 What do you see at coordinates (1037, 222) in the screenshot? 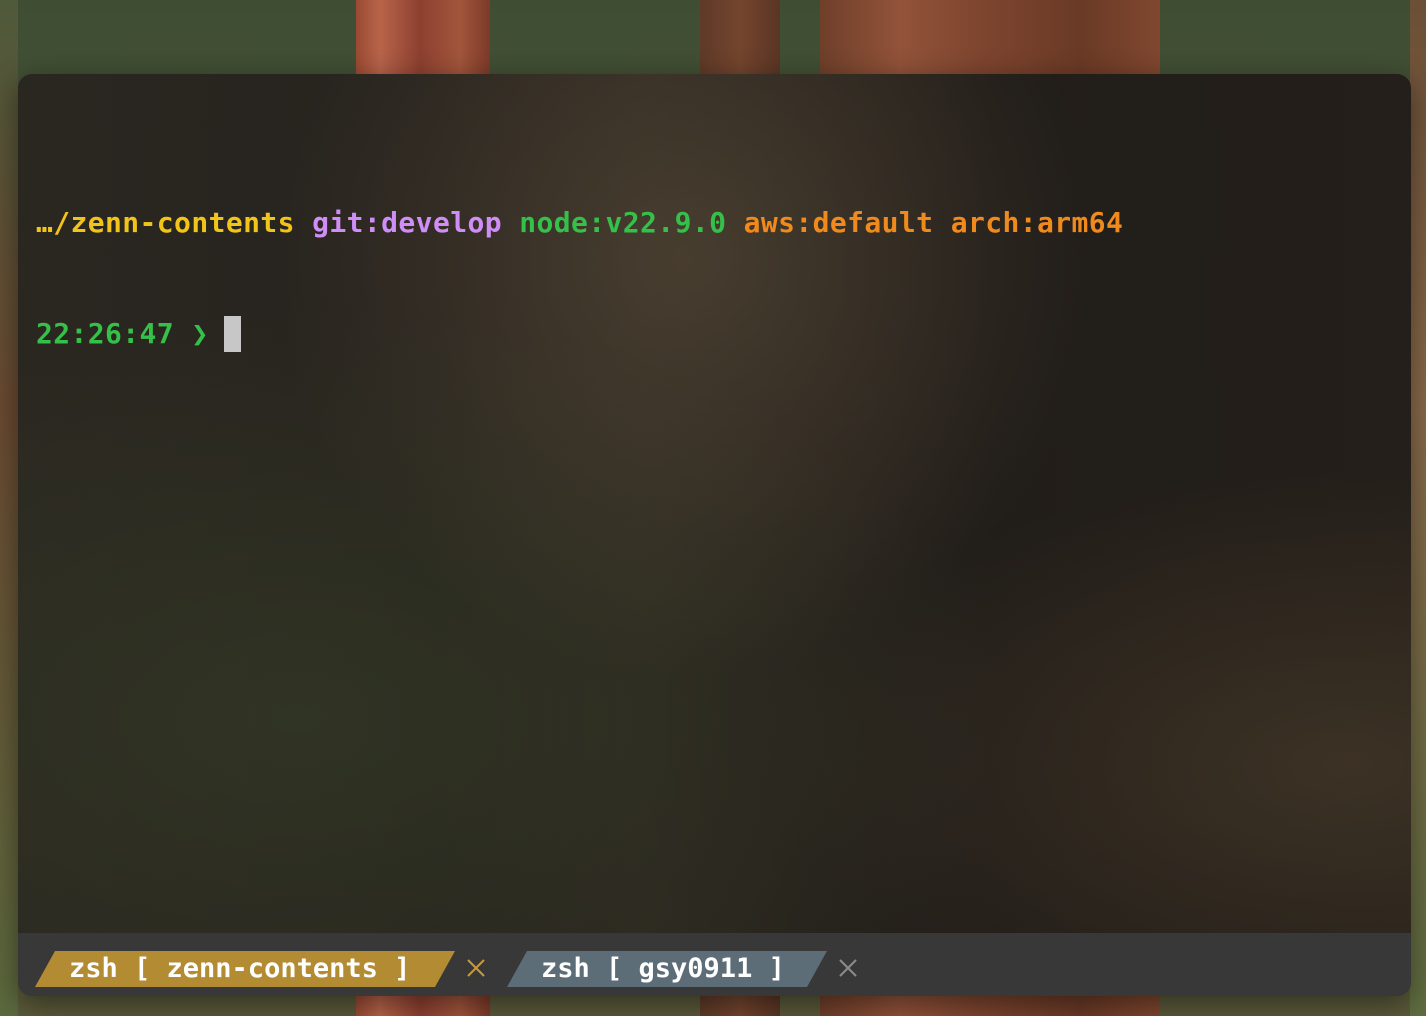
I see `prompt-arch: arch:arm64` at bounding box center [1037, 222].